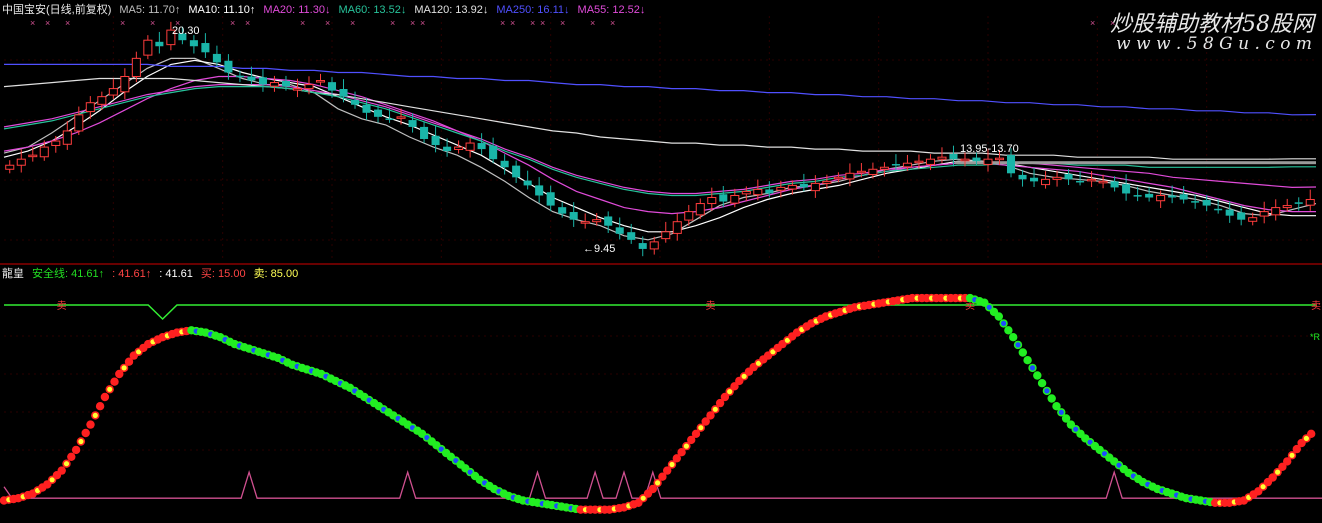 The width and height of the screenshot is (1322, 523). I want to click on stock-title: 中国宝安(日线,前复权), so click(57, 10).